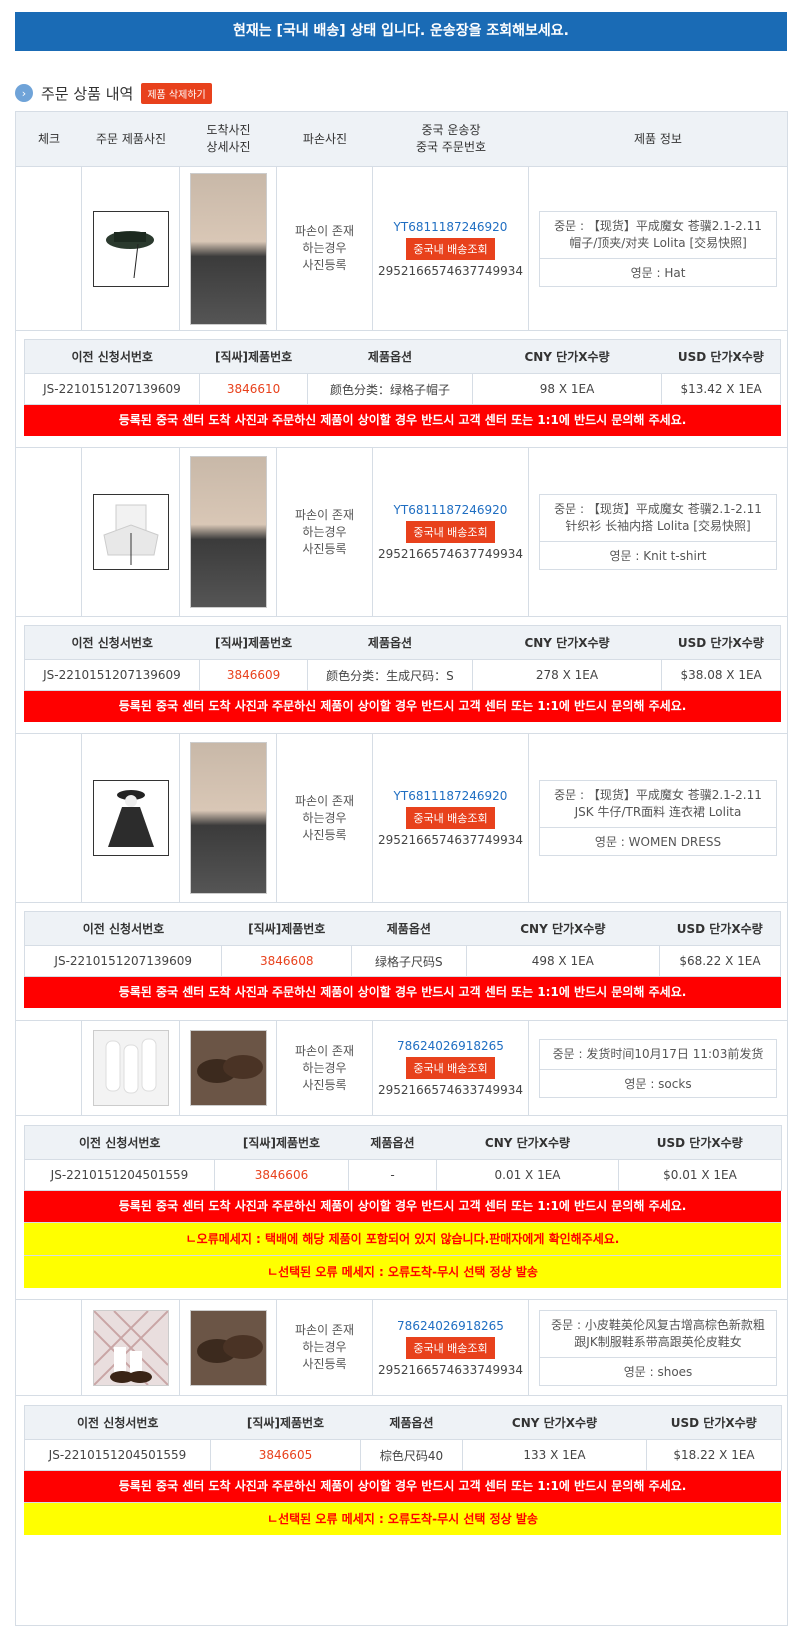 Image resolution: width=802 pixels, height=1639 pixels. I want to click on section-title: 주문 상품 내역, so click(87, 93).